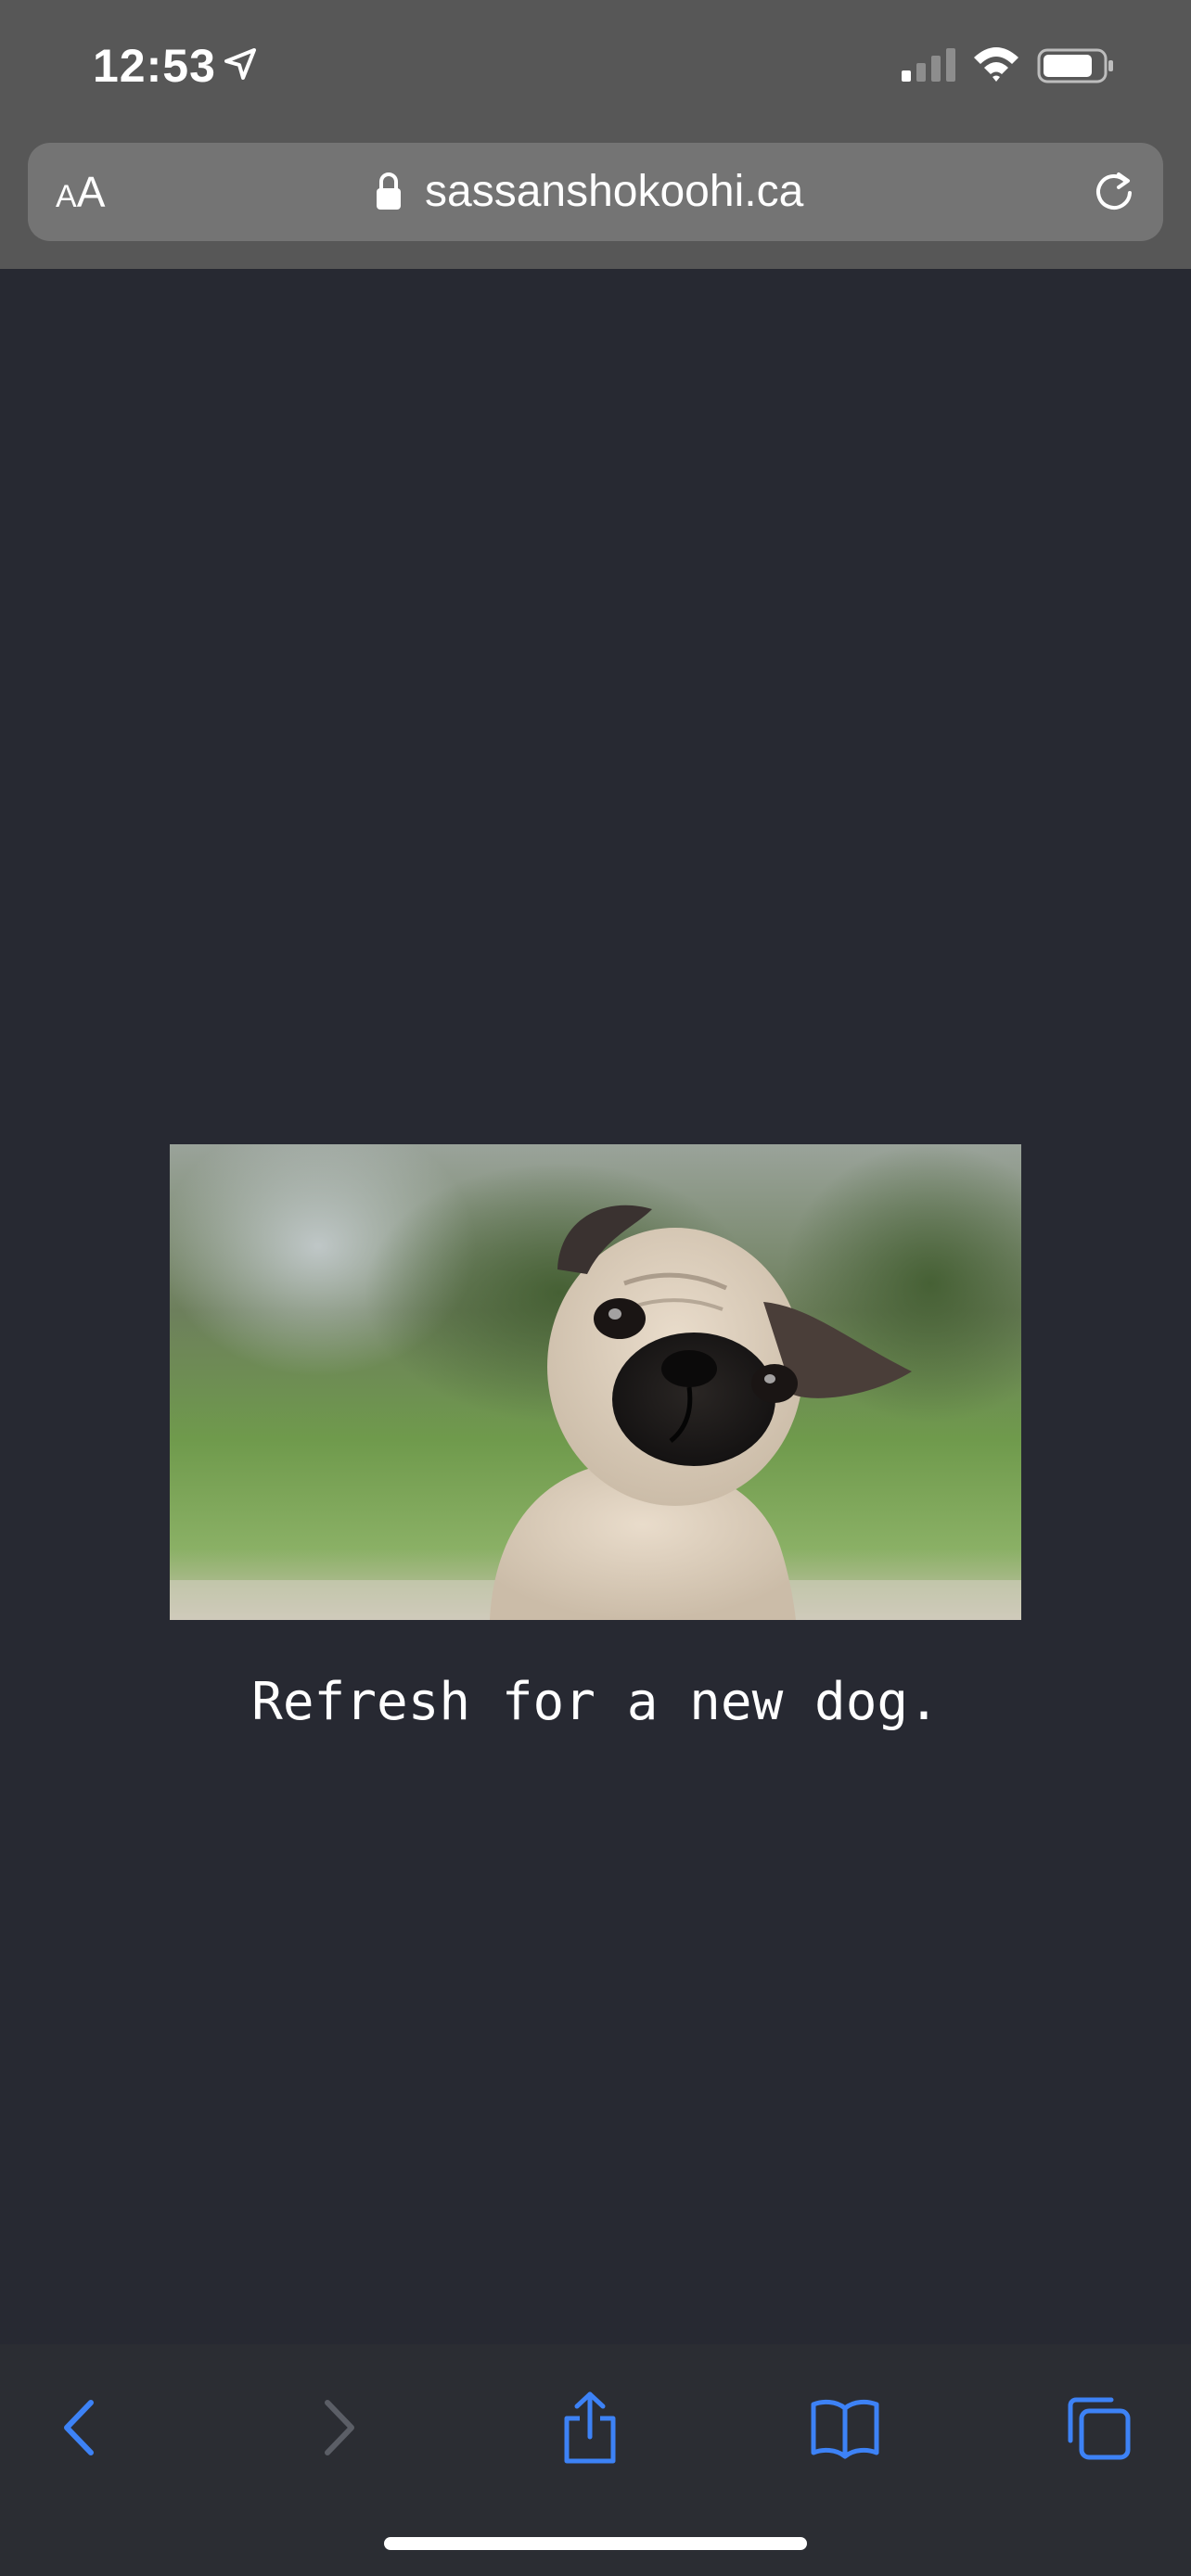 This screenshot has width=1191, height=2576. I want to click on tabs-icon, so click(1099, 2428).